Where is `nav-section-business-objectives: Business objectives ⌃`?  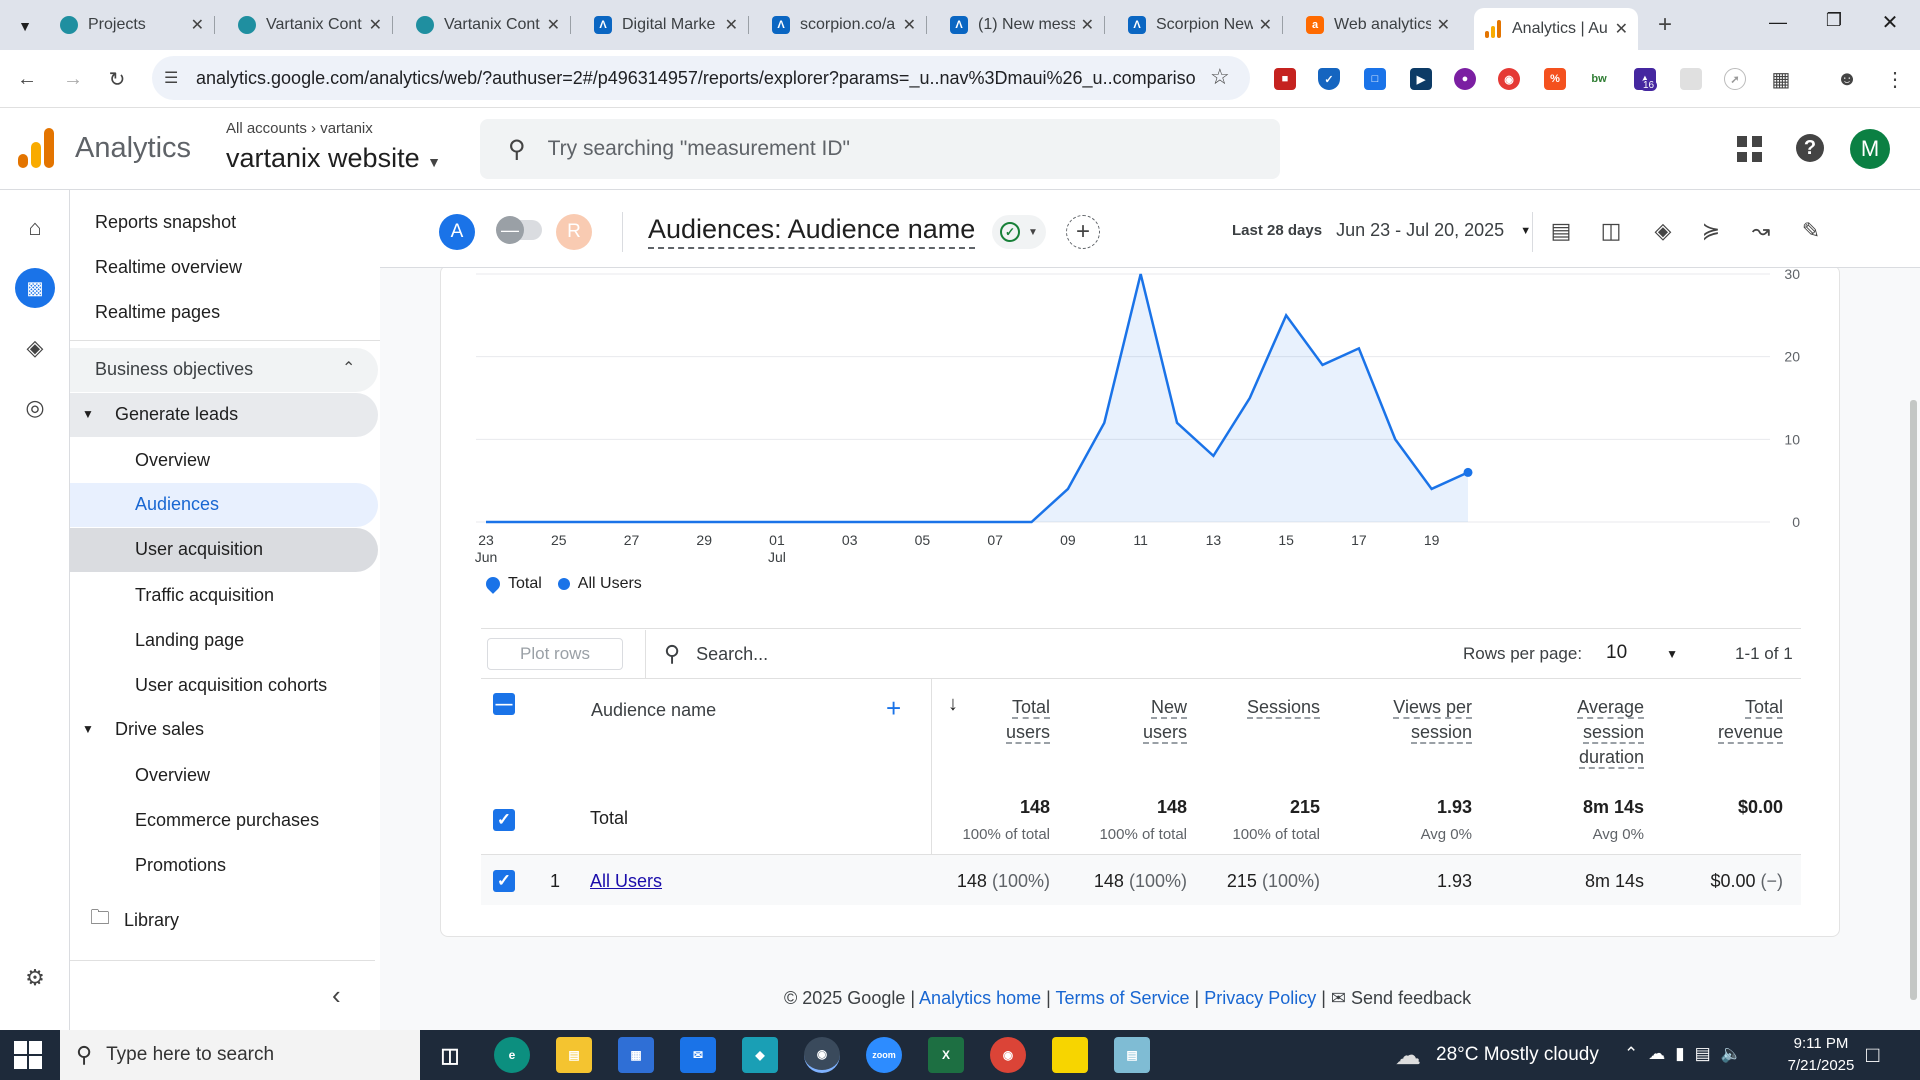
nav-section-business-objectives: Business objectives ⌃ is located at coordinates (224, 370).